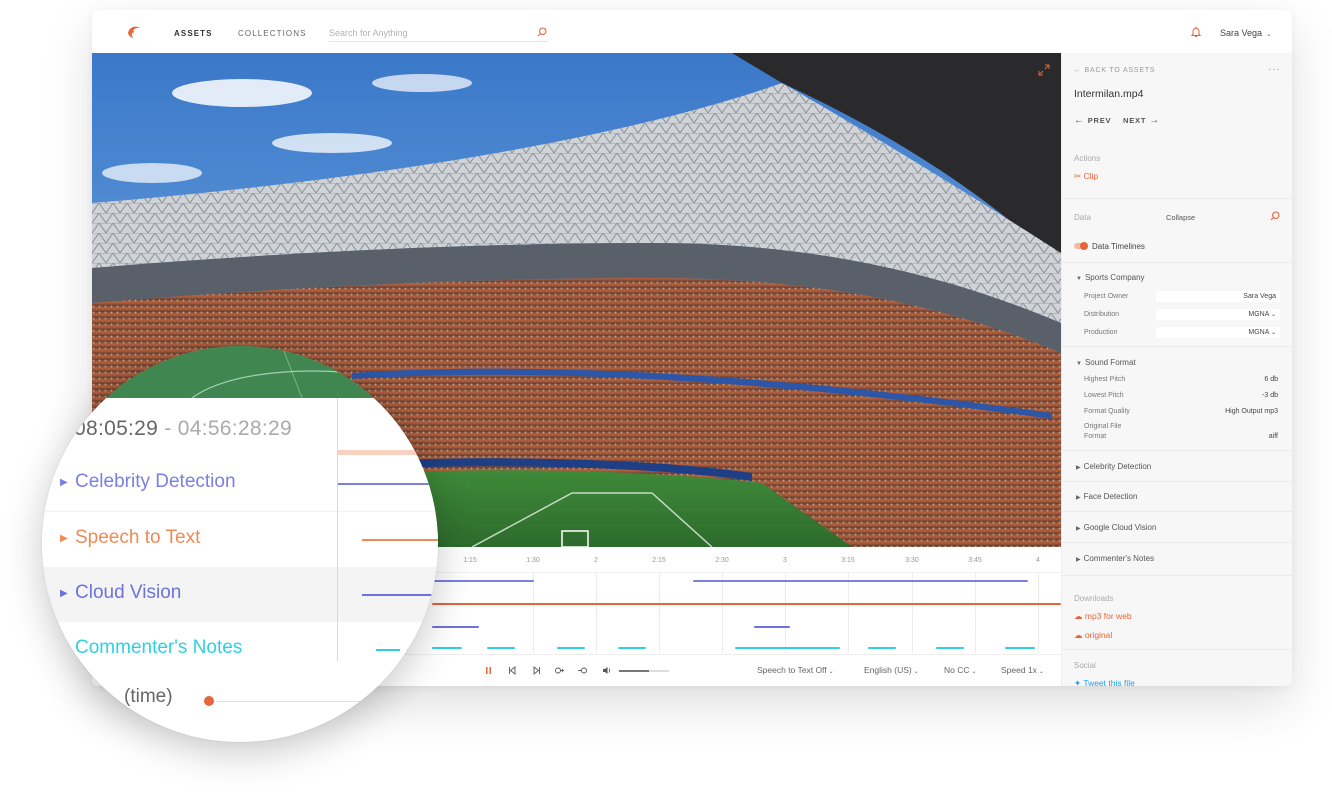 The width and height of the screenshot is (1332, 812). I want to click on speech-to-text-dropdown: Speech to Text Off ⌄, so click(795, 670).